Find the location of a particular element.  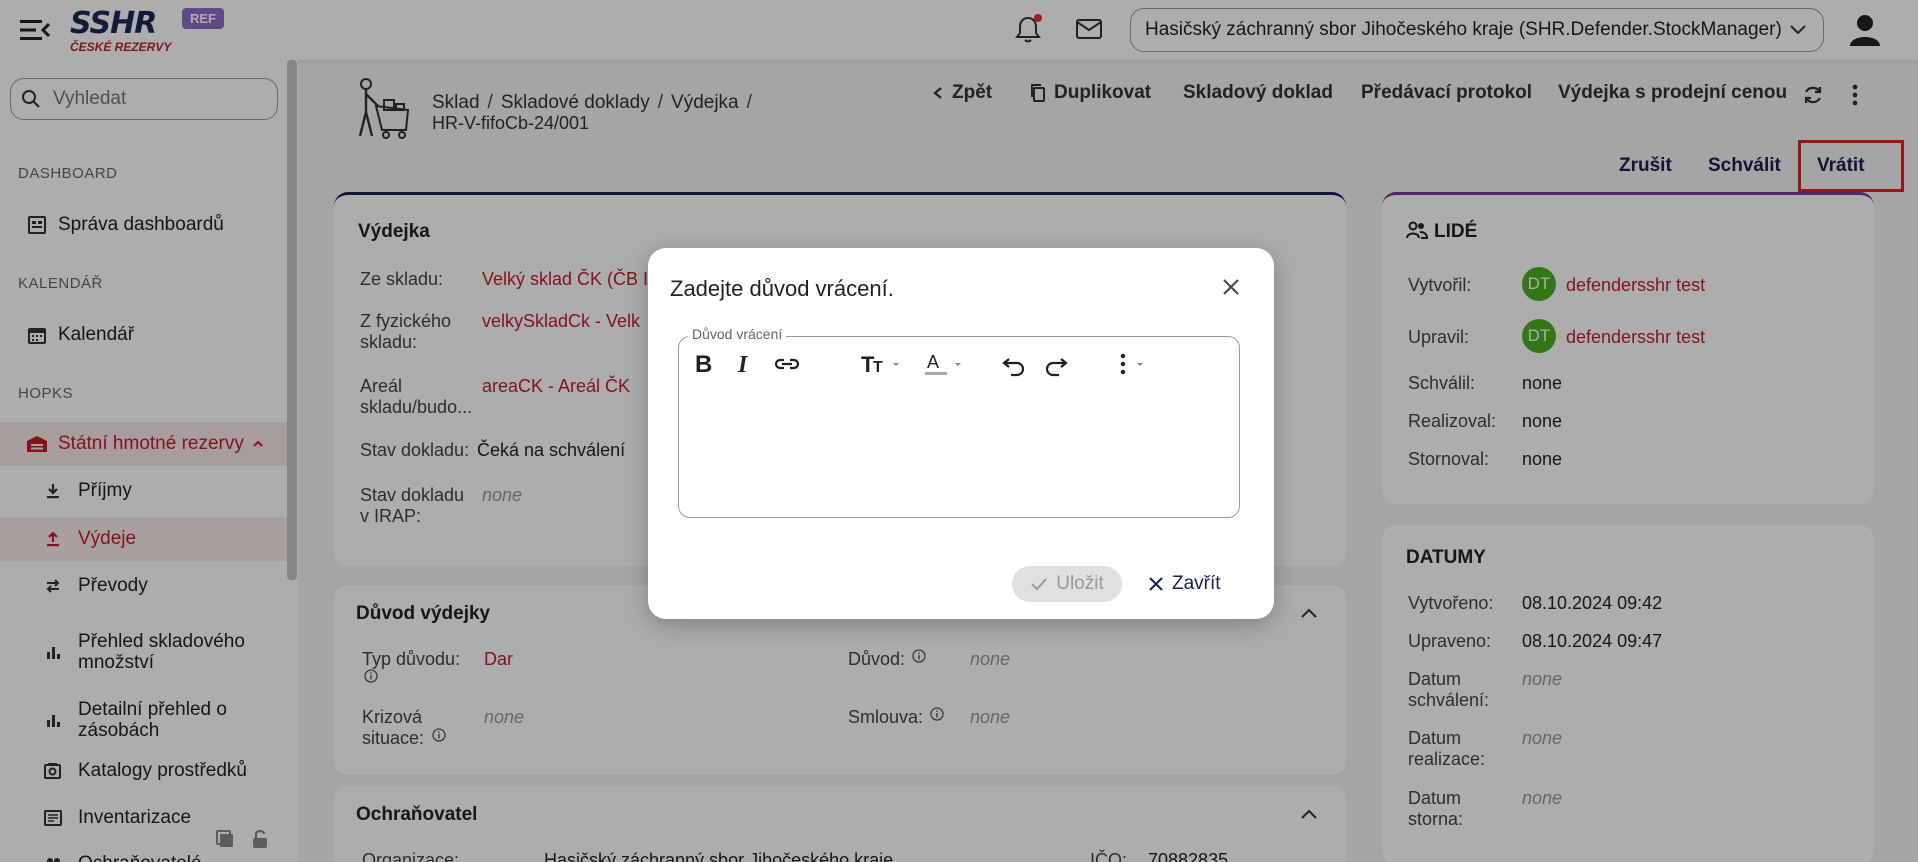

svg-text: T is located at coordinates (878, 367).